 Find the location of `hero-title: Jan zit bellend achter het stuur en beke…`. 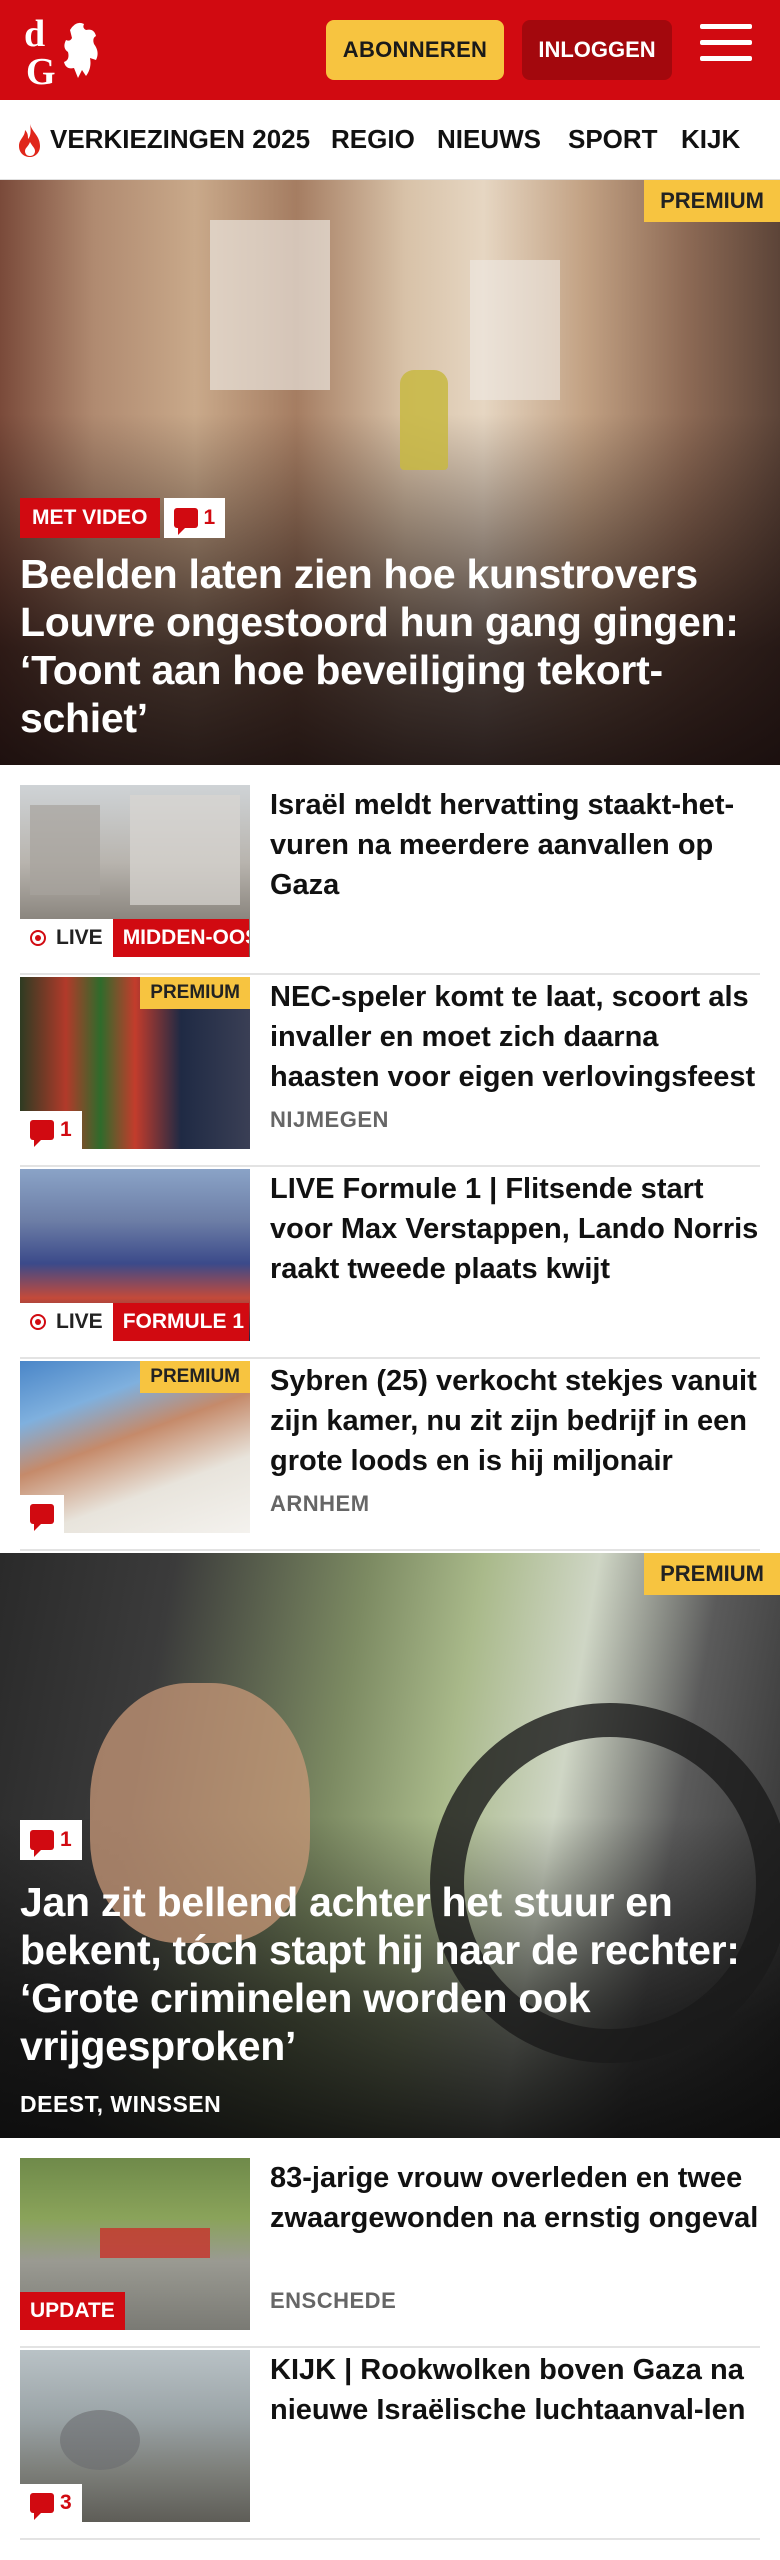

hero-title: Jan zit bellend achter het stuur en beke… is located at coordinates (385, 1974).